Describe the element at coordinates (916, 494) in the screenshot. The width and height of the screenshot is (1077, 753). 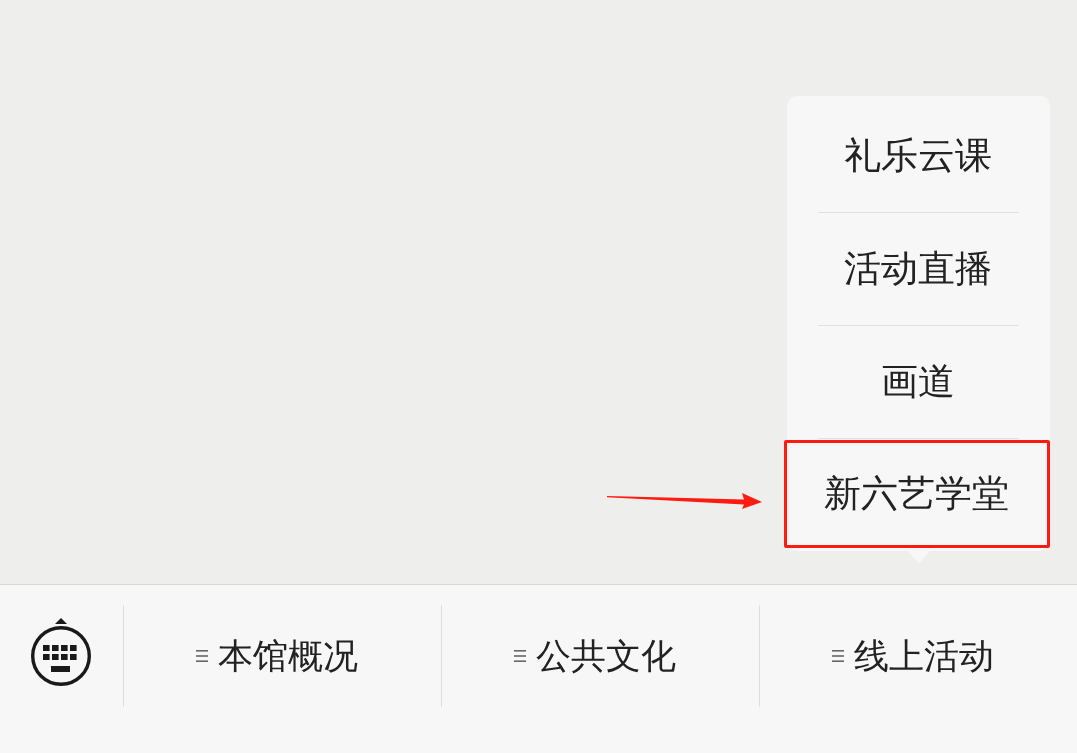
I see `highlighted-menu-item: 新六艺学堂` at that location.